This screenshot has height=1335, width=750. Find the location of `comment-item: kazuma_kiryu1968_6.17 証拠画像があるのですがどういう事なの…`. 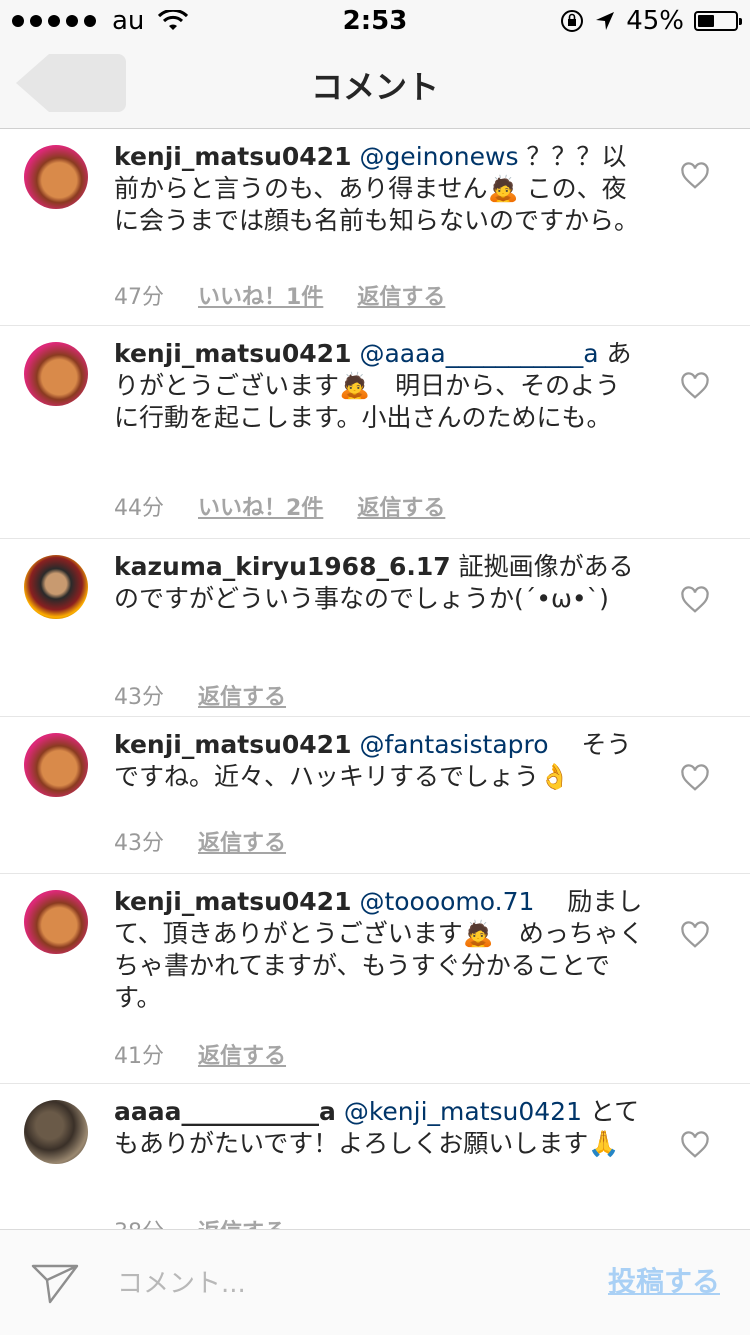

comment-item: kazuma_kiryu1968_6.17 証拠画像があるのですがどういう事なの… is located at coordinates (375, 628).